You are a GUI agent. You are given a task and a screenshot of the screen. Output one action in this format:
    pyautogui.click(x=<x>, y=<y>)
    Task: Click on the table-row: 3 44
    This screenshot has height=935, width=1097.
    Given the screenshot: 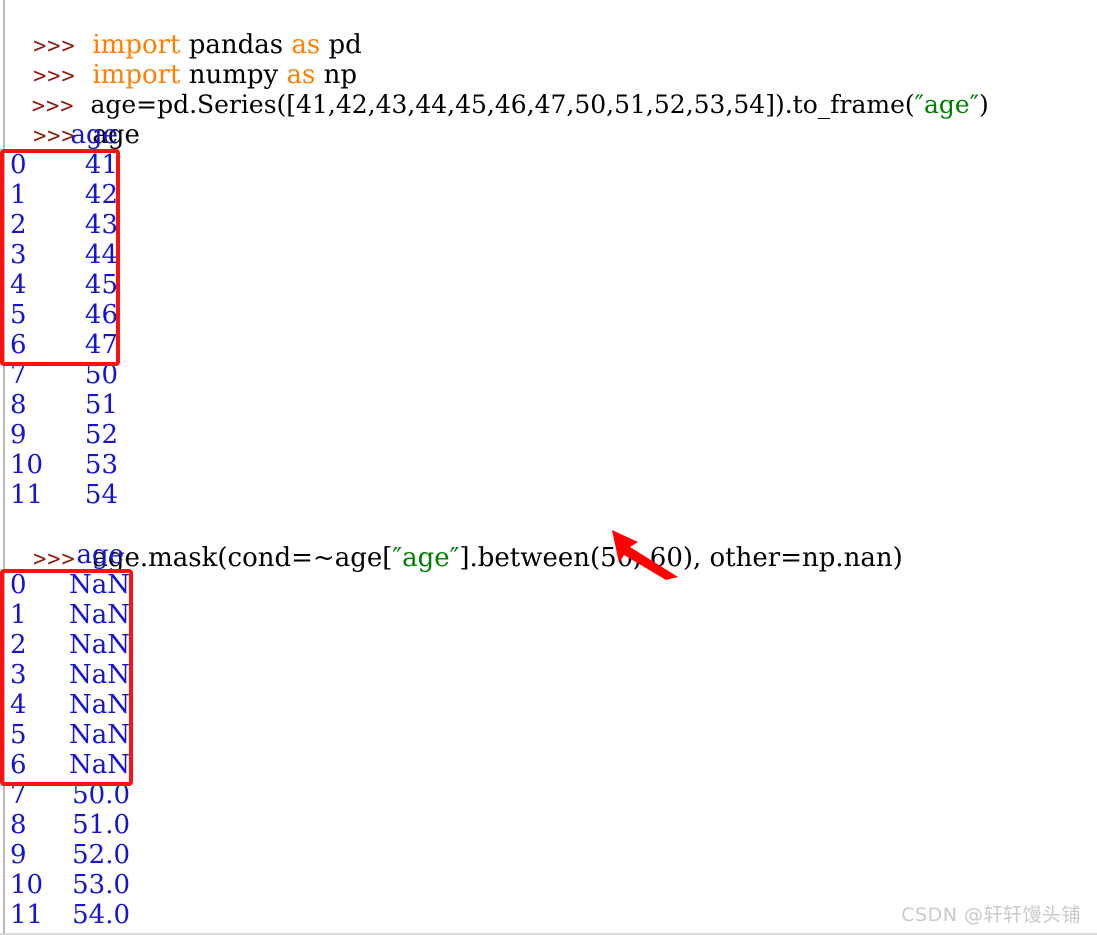 What is the action you would take?
    pyautogui.click(x=100, y=255)
    